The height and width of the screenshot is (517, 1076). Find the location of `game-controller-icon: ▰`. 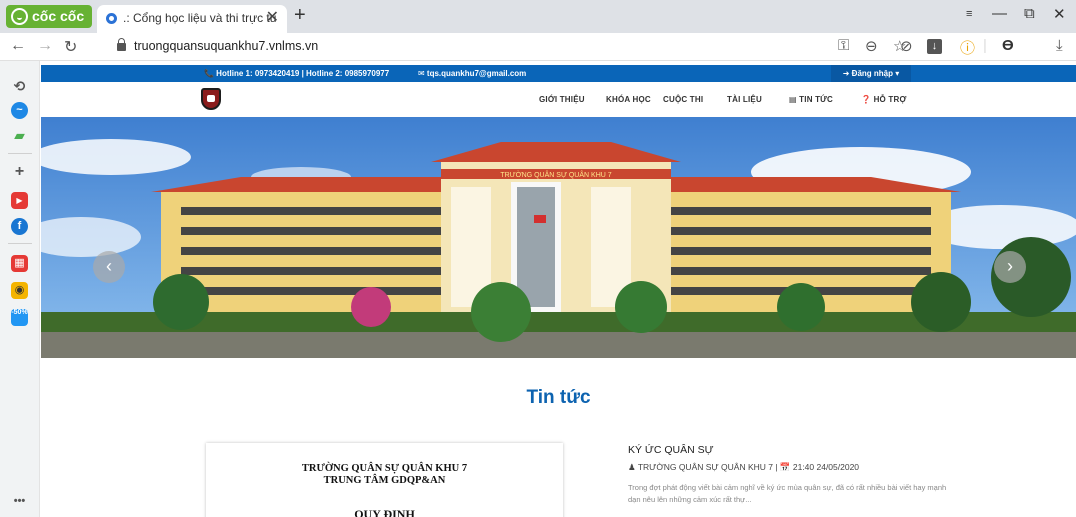

game-controller-icon: ▰ is located at coordinates (19, 135).